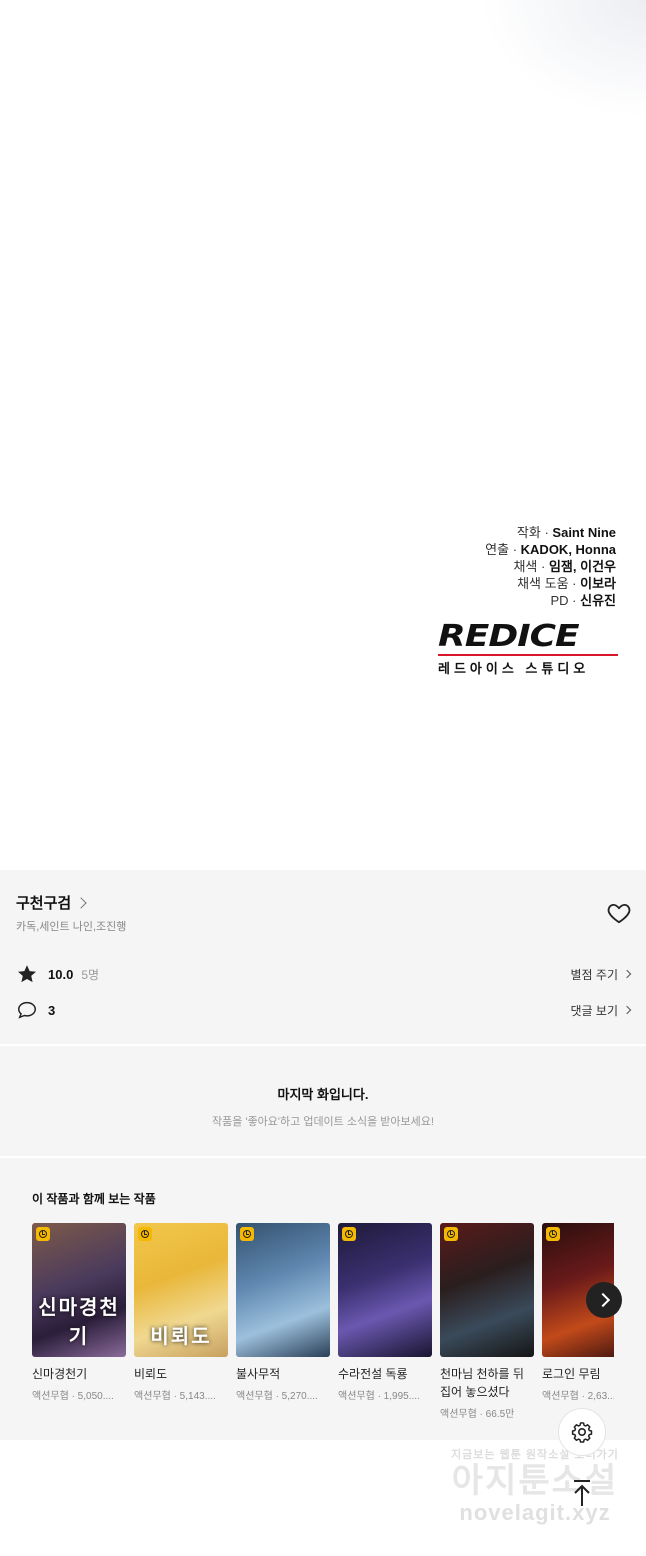  Describe the element at coordinates (529, 566) in the screenshot. I see `credit-role: 채색 ·` at that location.